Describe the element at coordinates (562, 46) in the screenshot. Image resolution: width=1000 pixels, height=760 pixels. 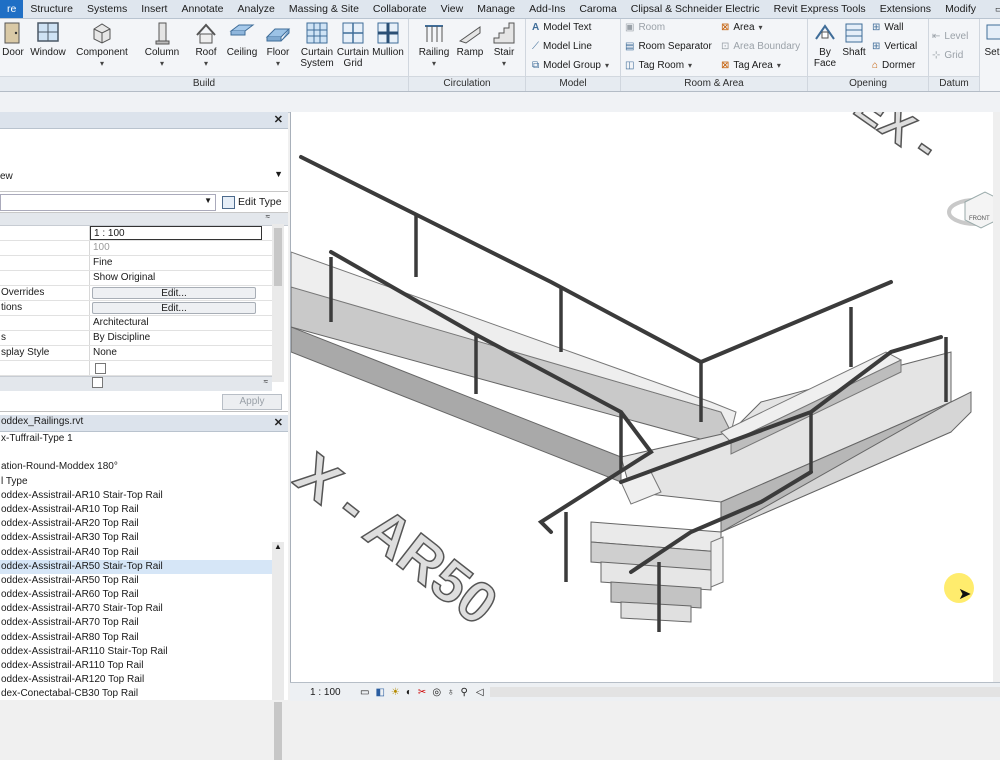
I see `model-line-button: ⟋ Model Line` at that location.